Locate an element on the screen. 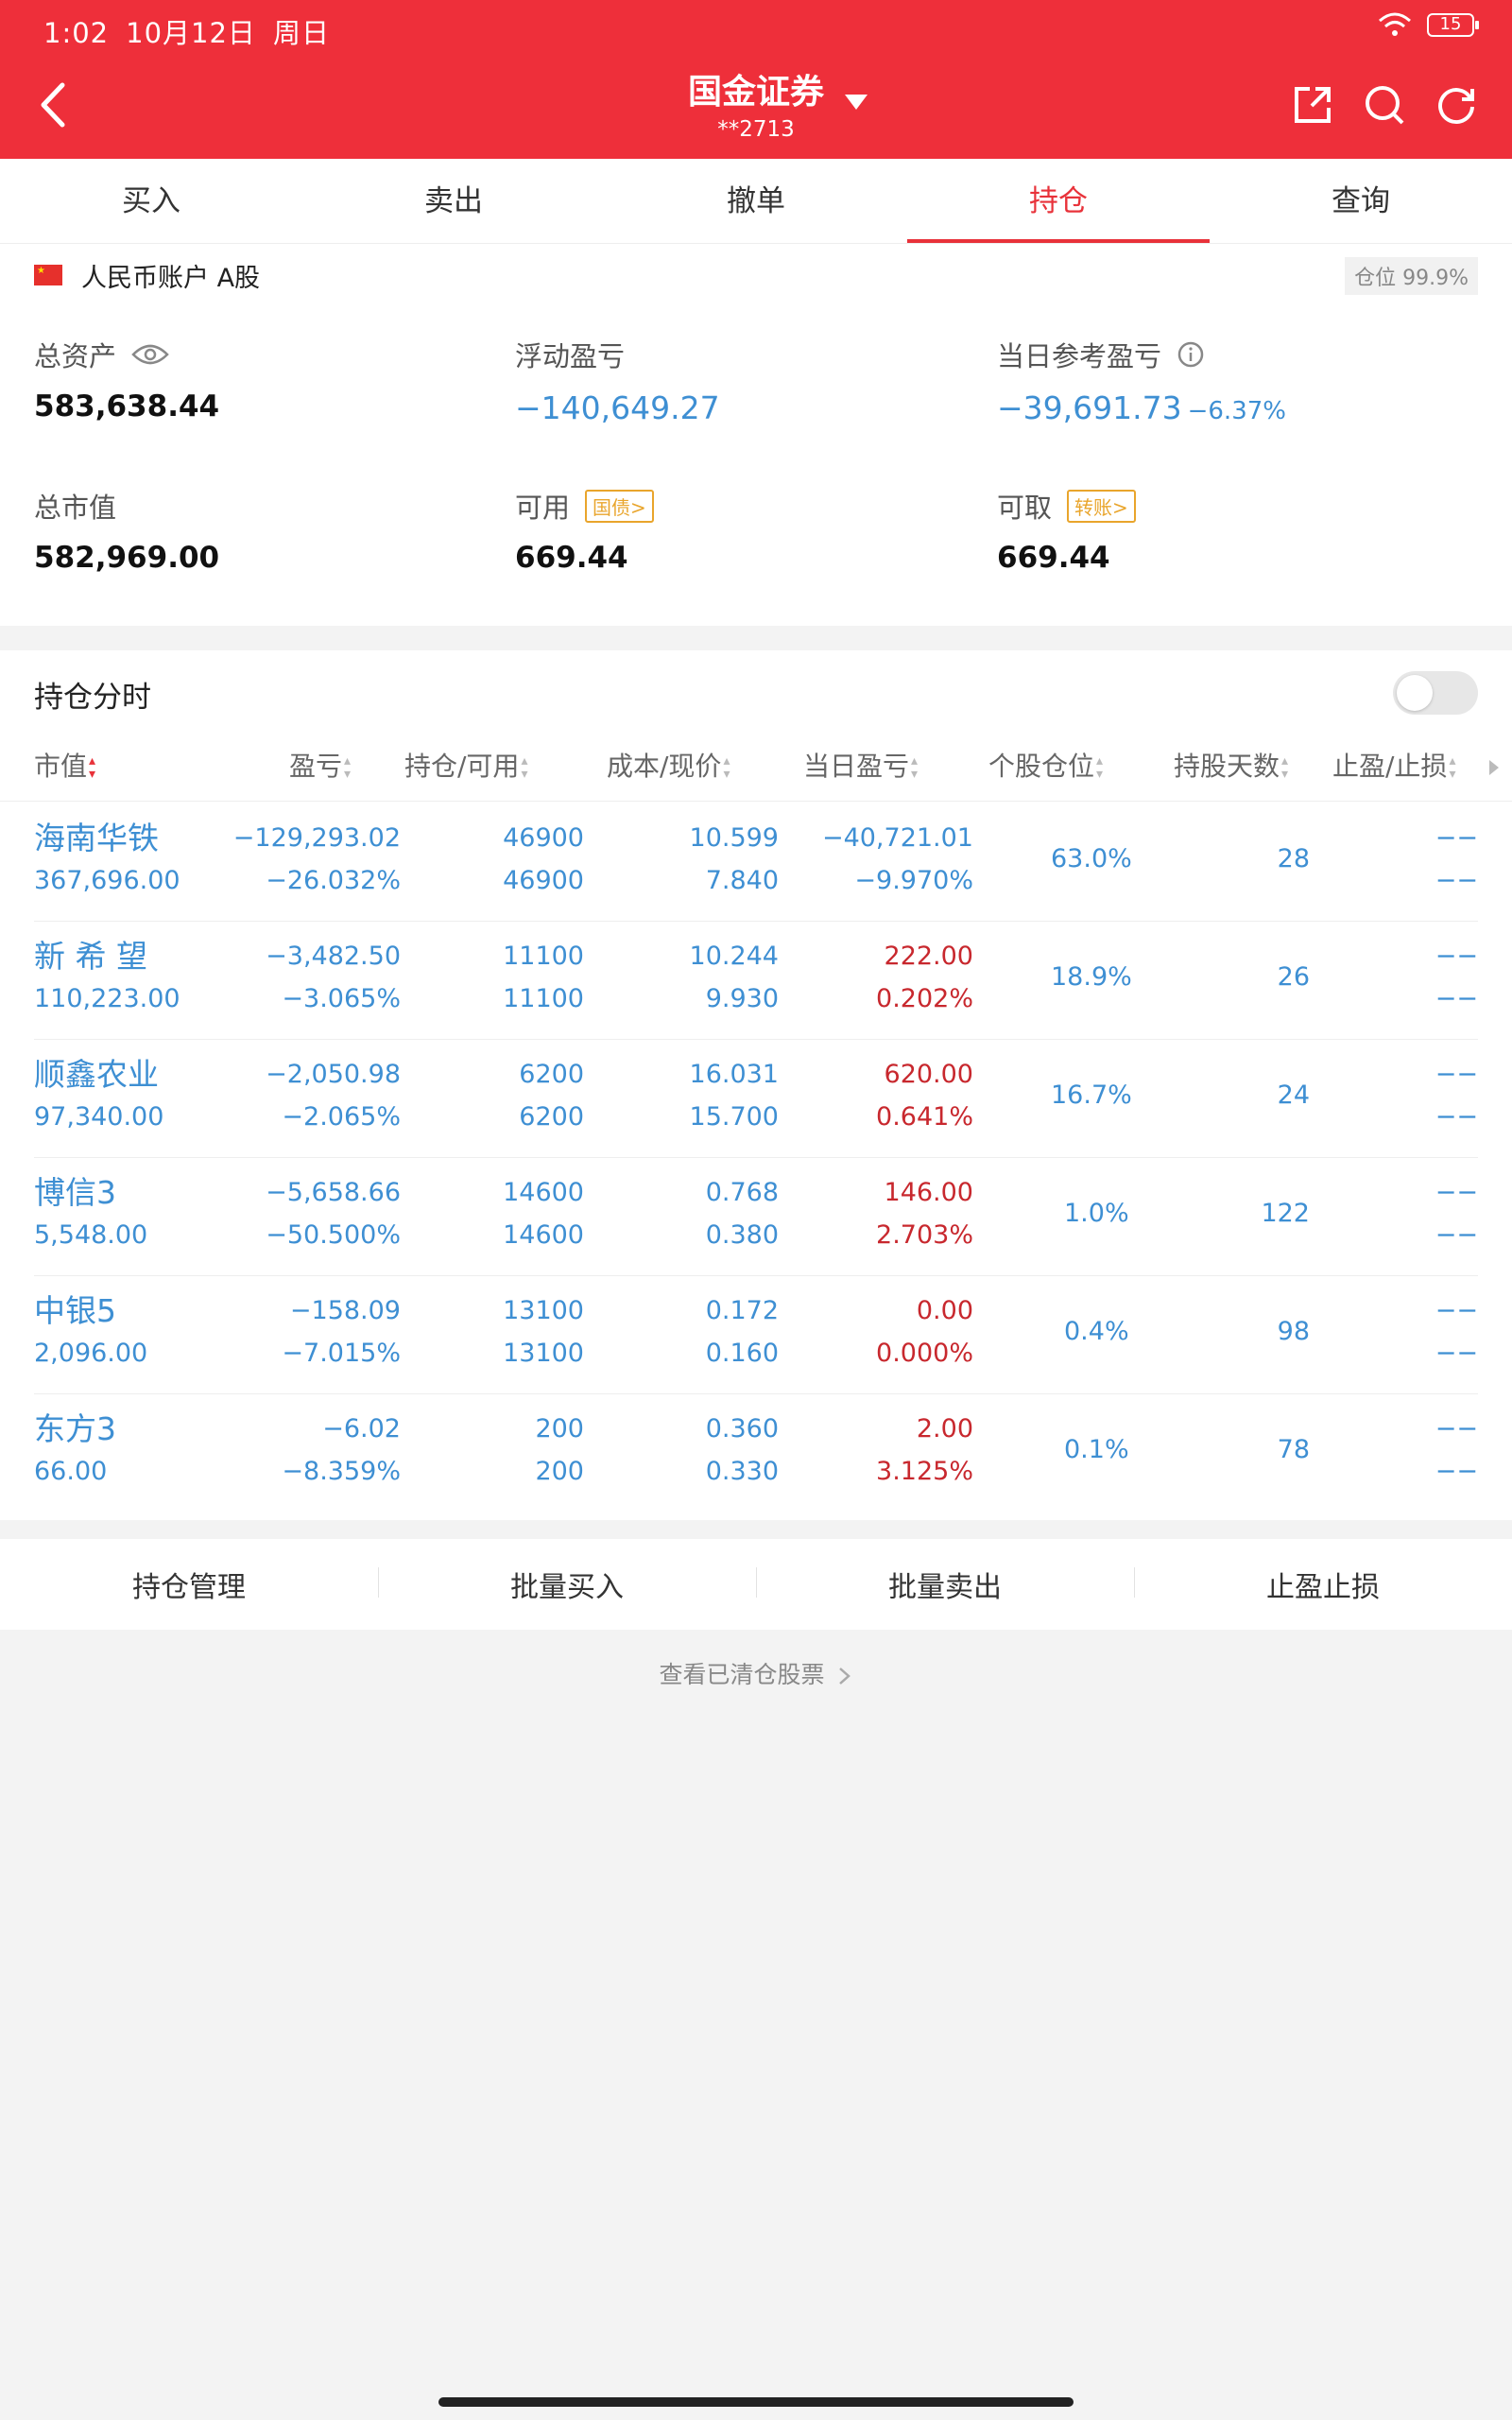  stock-weight: 0.1% is located at coordinates (1096, 1449).